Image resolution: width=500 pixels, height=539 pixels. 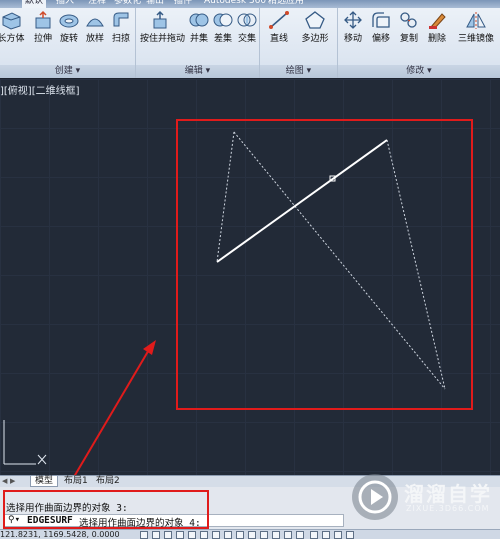 What do you see at coordinates (216, 535) in the screenshot?
I see `otrack-toggle` at bounding box center [216, 535].